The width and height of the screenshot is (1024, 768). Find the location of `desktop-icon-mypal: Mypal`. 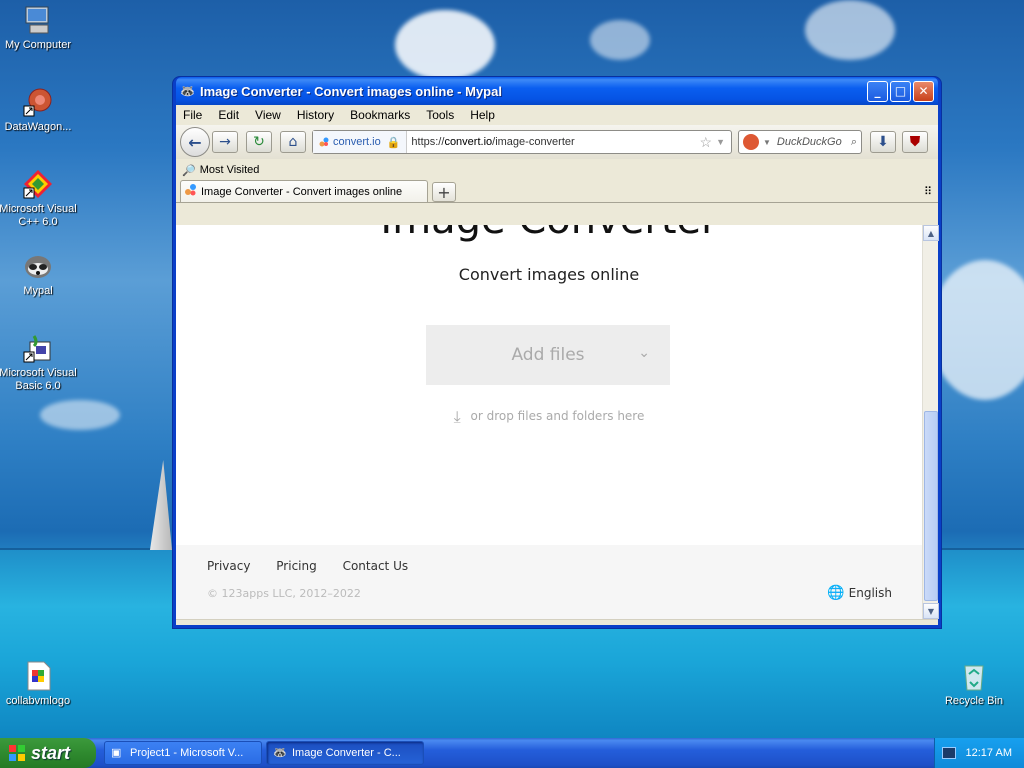

desktop-icon-mypal: Mypal is located at coordinates (39, 274).